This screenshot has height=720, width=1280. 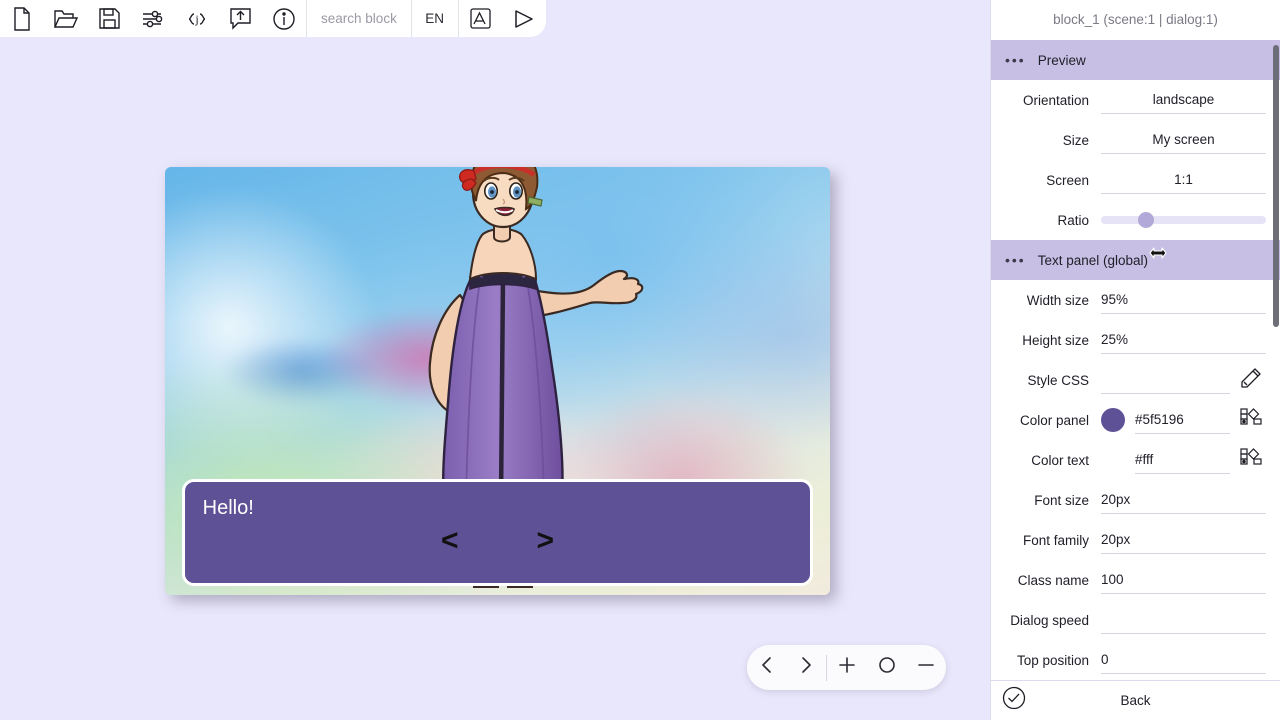 I want to click on section-header-preview: ••• Preview, so click(x=1135, y=60).